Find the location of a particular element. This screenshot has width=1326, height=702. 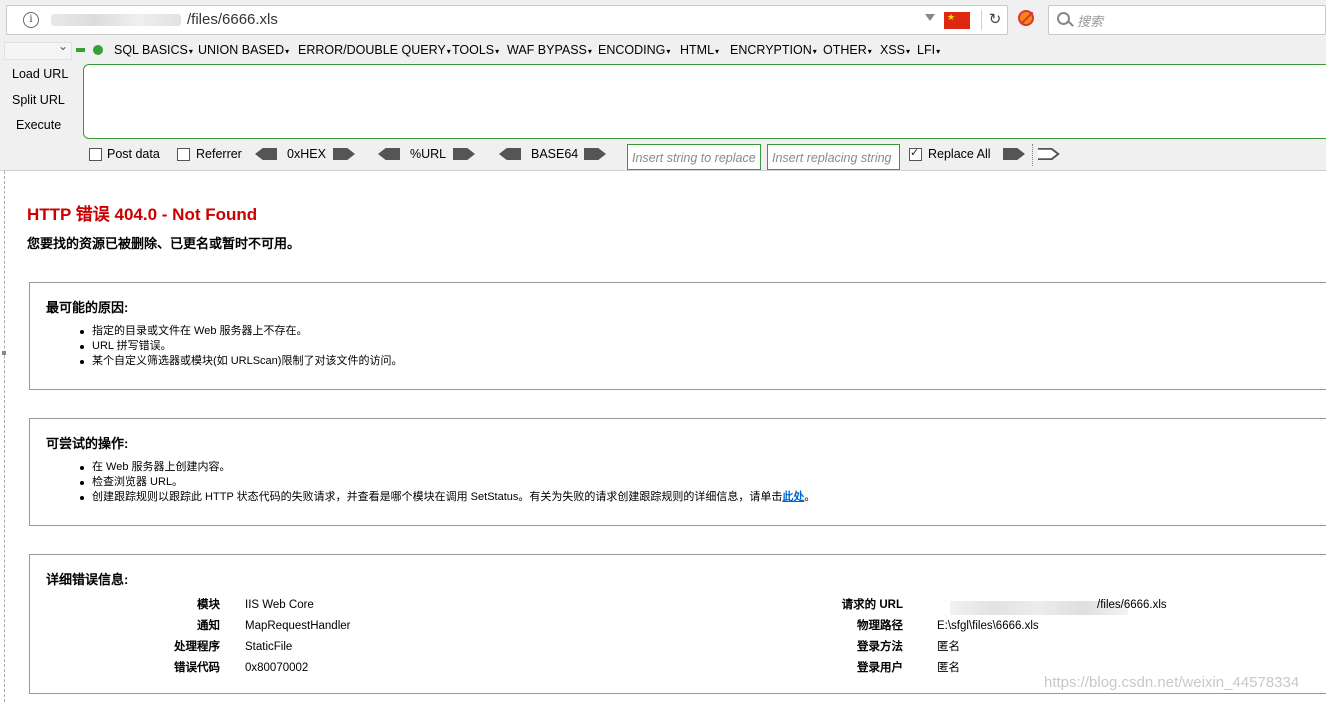

menu-error-double-query: ERROR/DOUBLE QUERY is located at coordinates (374, 50).